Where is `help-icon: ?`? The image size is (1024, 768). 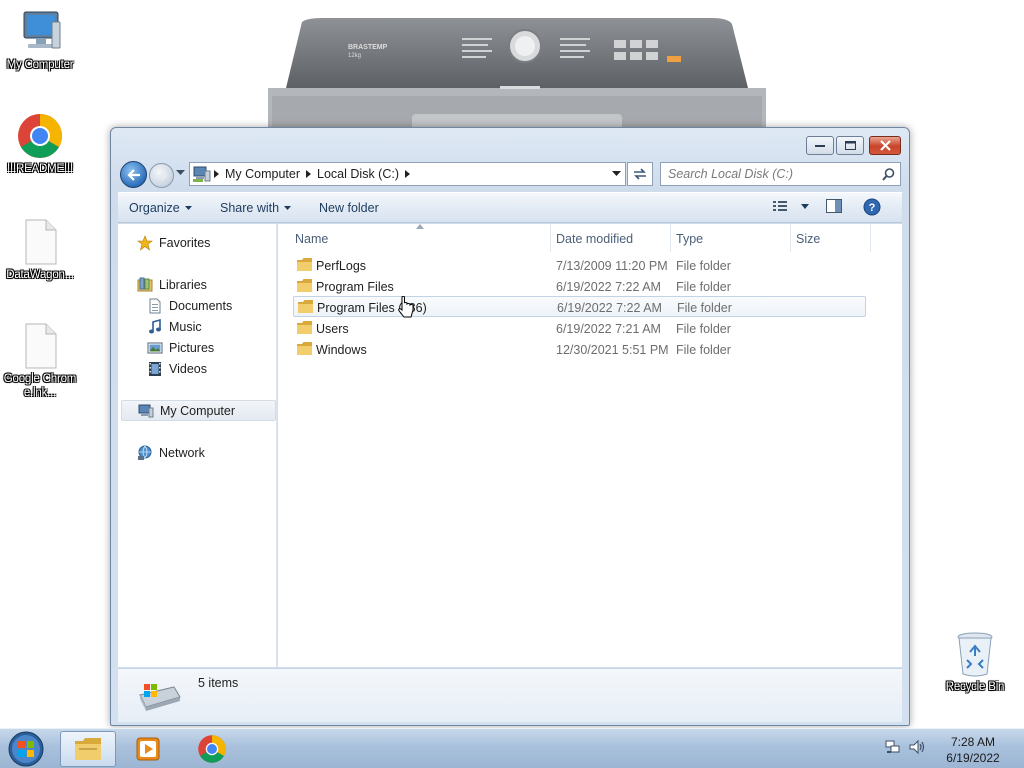
help-icon: ? is located at coordinates (872, 207).